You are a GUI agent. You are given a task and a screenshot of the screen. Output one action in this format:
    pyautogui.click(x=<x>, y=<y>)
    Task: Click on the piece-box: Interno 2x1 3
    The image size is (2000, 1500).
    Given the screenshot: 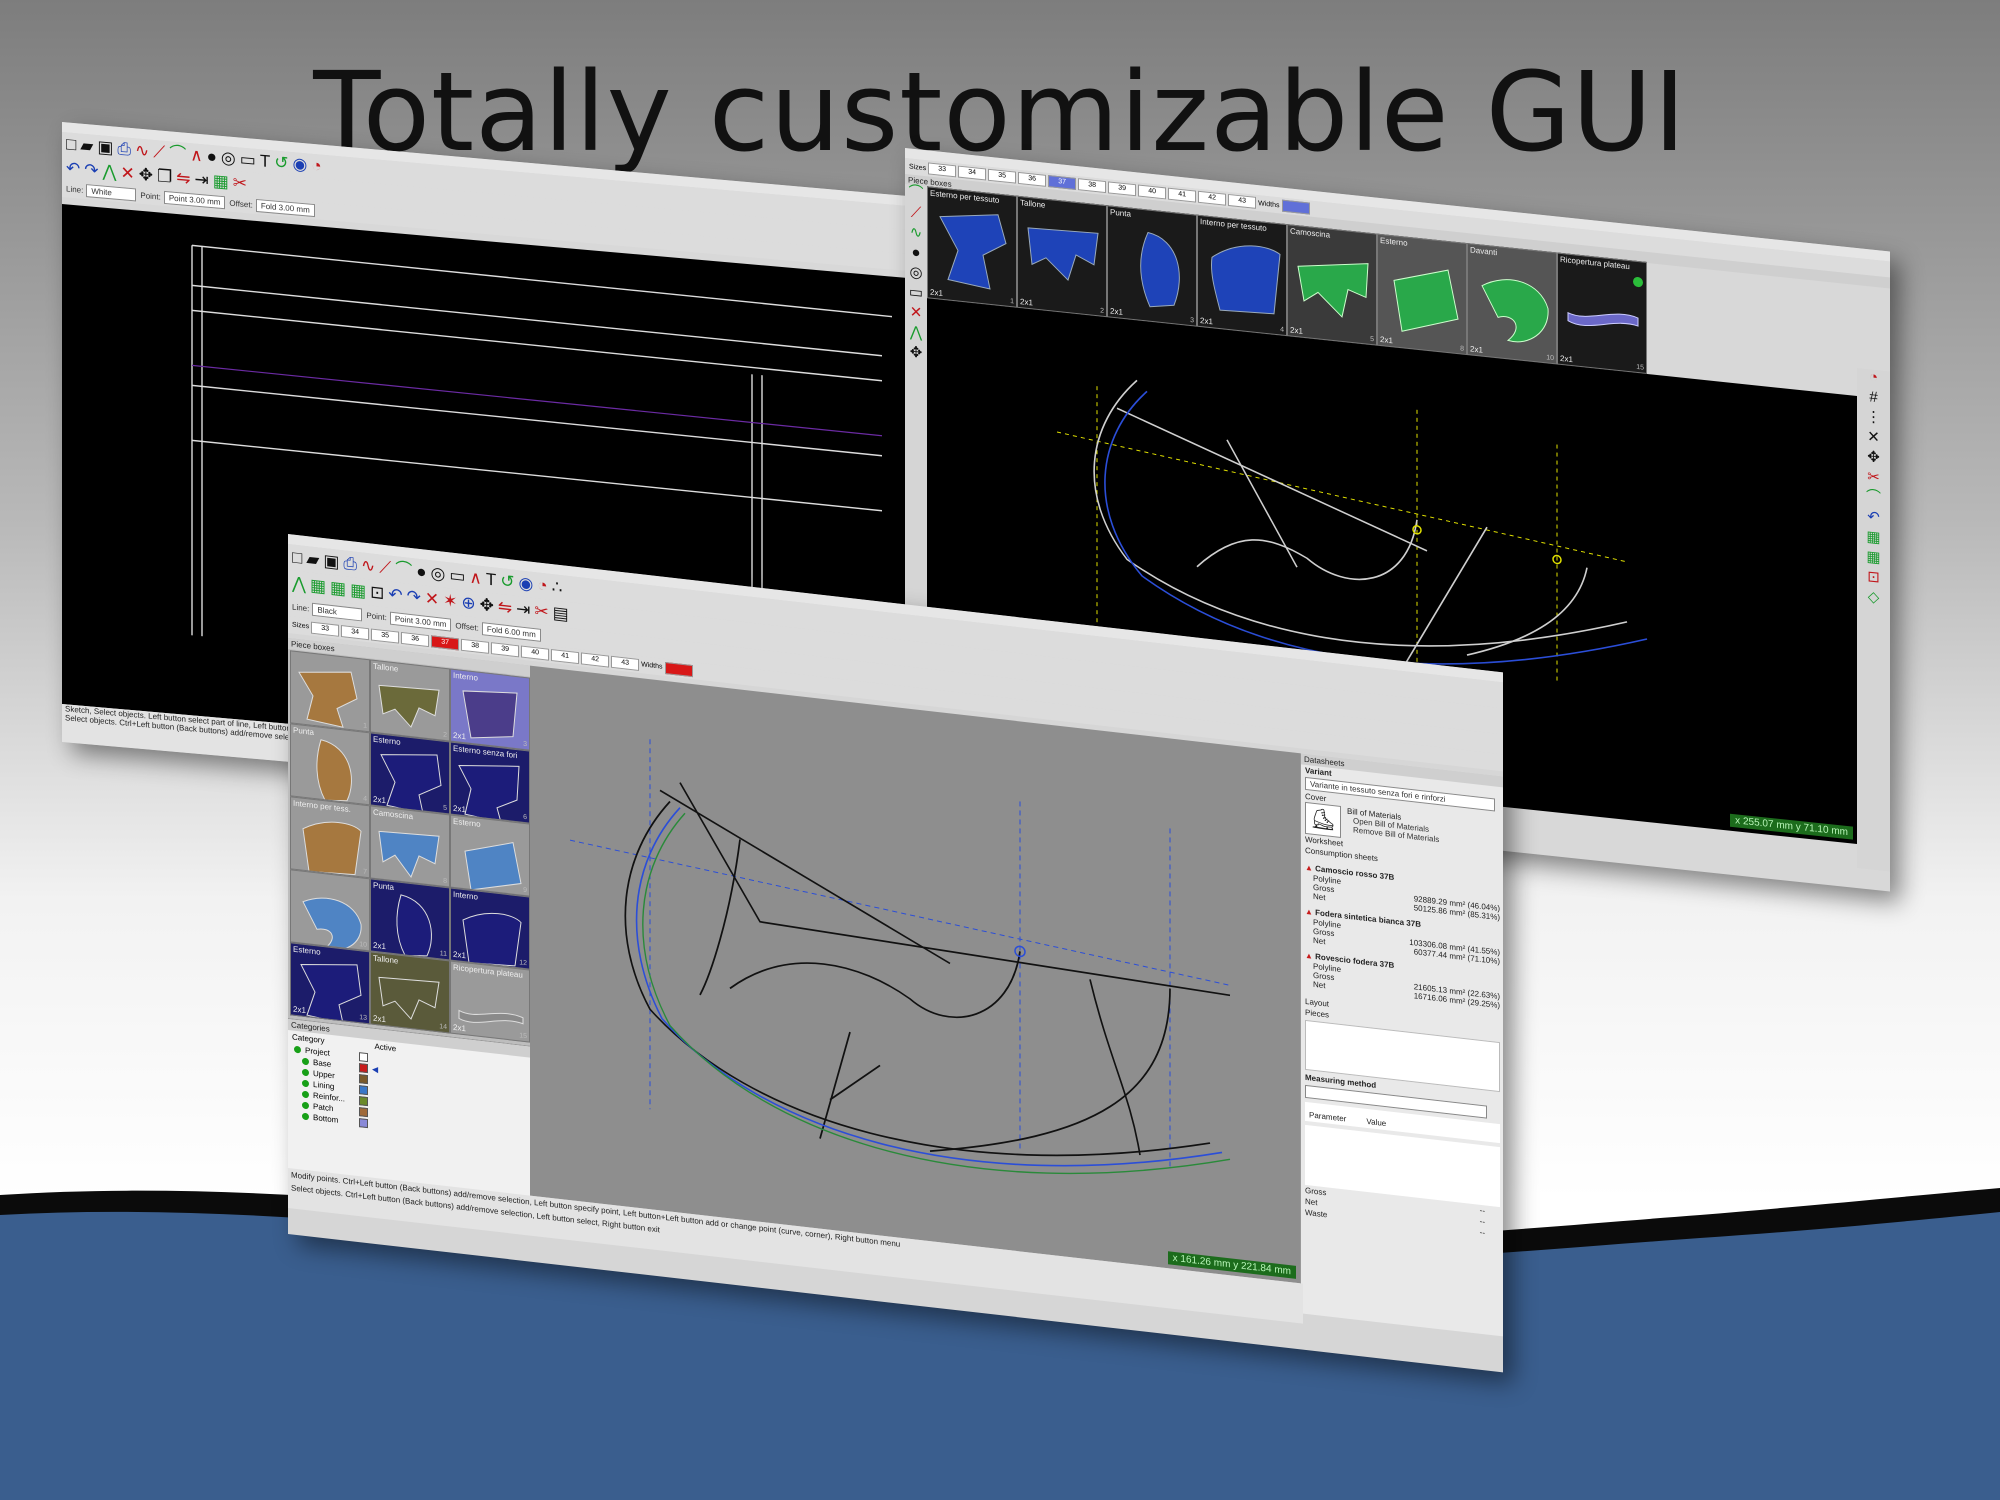 What is the action you would take?
    pyautogui.click(x=490, y=709)
    